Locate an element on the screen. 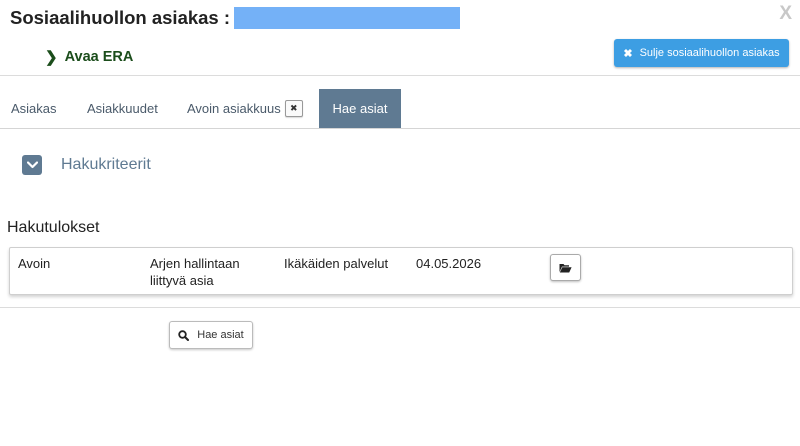  redacted-client-name is located at coordinates (347, 18).